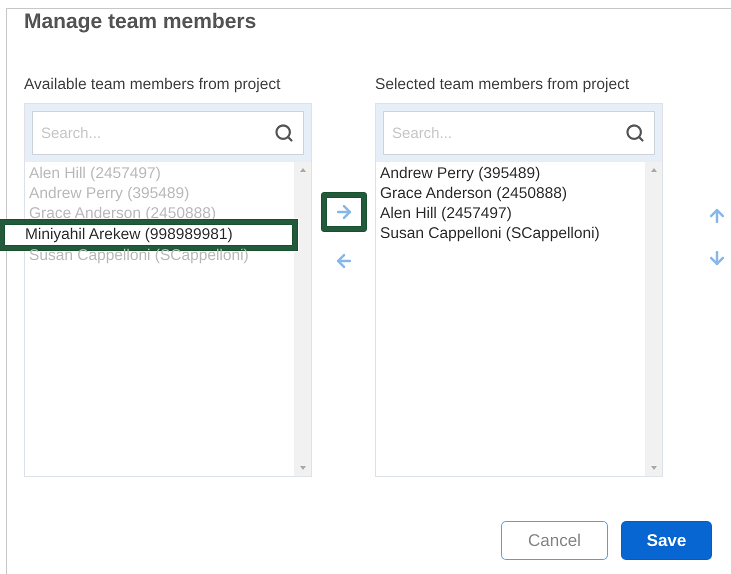 The image size is (731, 574). Describe the element at coordinates (554, 540) in the screenshot. I see `cancel-button: Cancel` at that location.